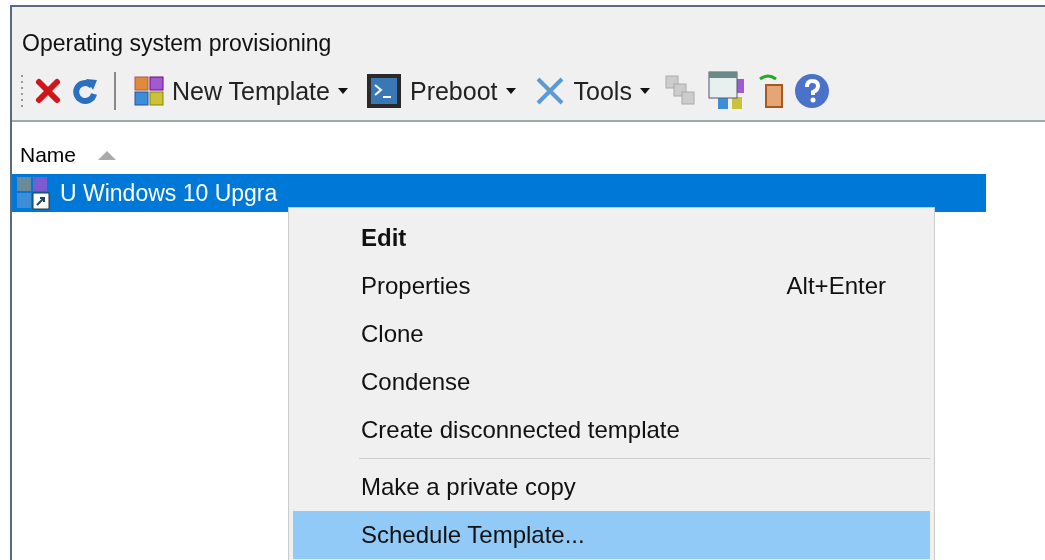  I want to click on template-shortcut-icon, so click(33, 193).